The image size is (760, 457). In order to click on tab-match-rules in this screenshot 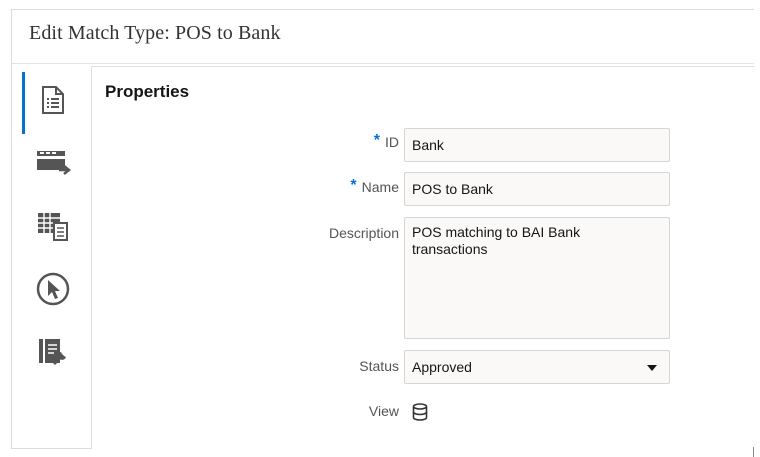, I will do `click(53, 289)`.